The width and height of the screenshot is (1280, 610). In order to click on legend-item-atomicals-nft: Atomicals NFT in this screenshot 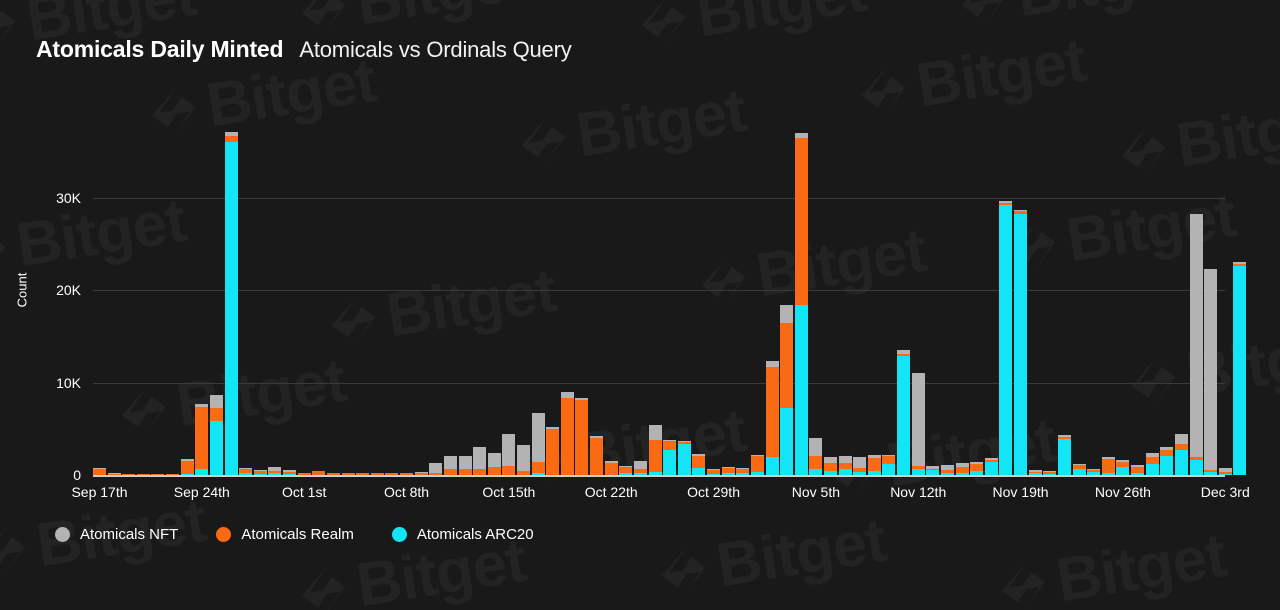, I will do `click(116, 534)`.